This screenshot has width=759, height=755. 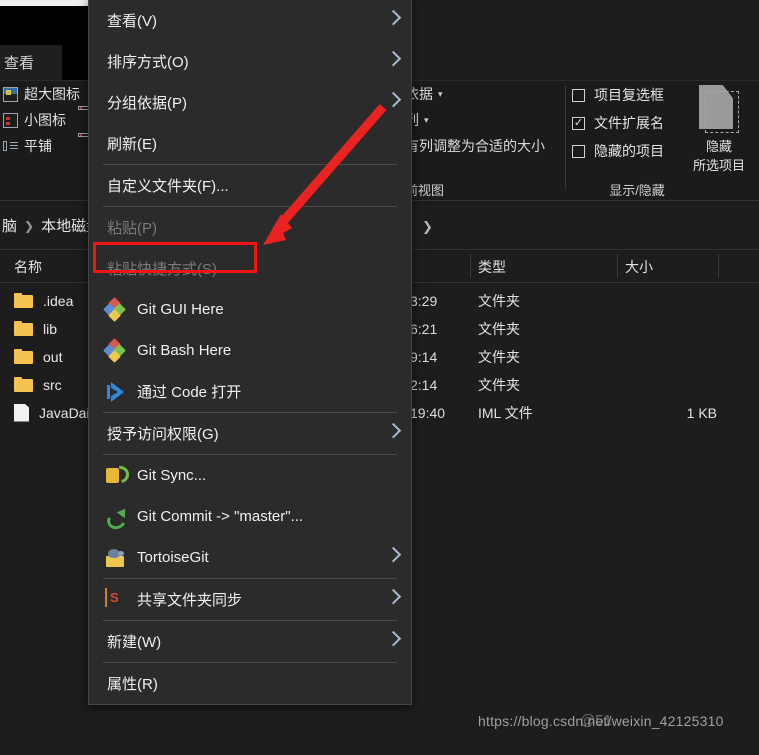 What do you see at coordinates (665, 141) in the screenshot?
I see `ribbon-show-hide-group: 项目复选框 ✓ 文件扩展名 隐藏的项目 隐藏 所选项目 显示/隐藏` at bounding box center [665, 141].